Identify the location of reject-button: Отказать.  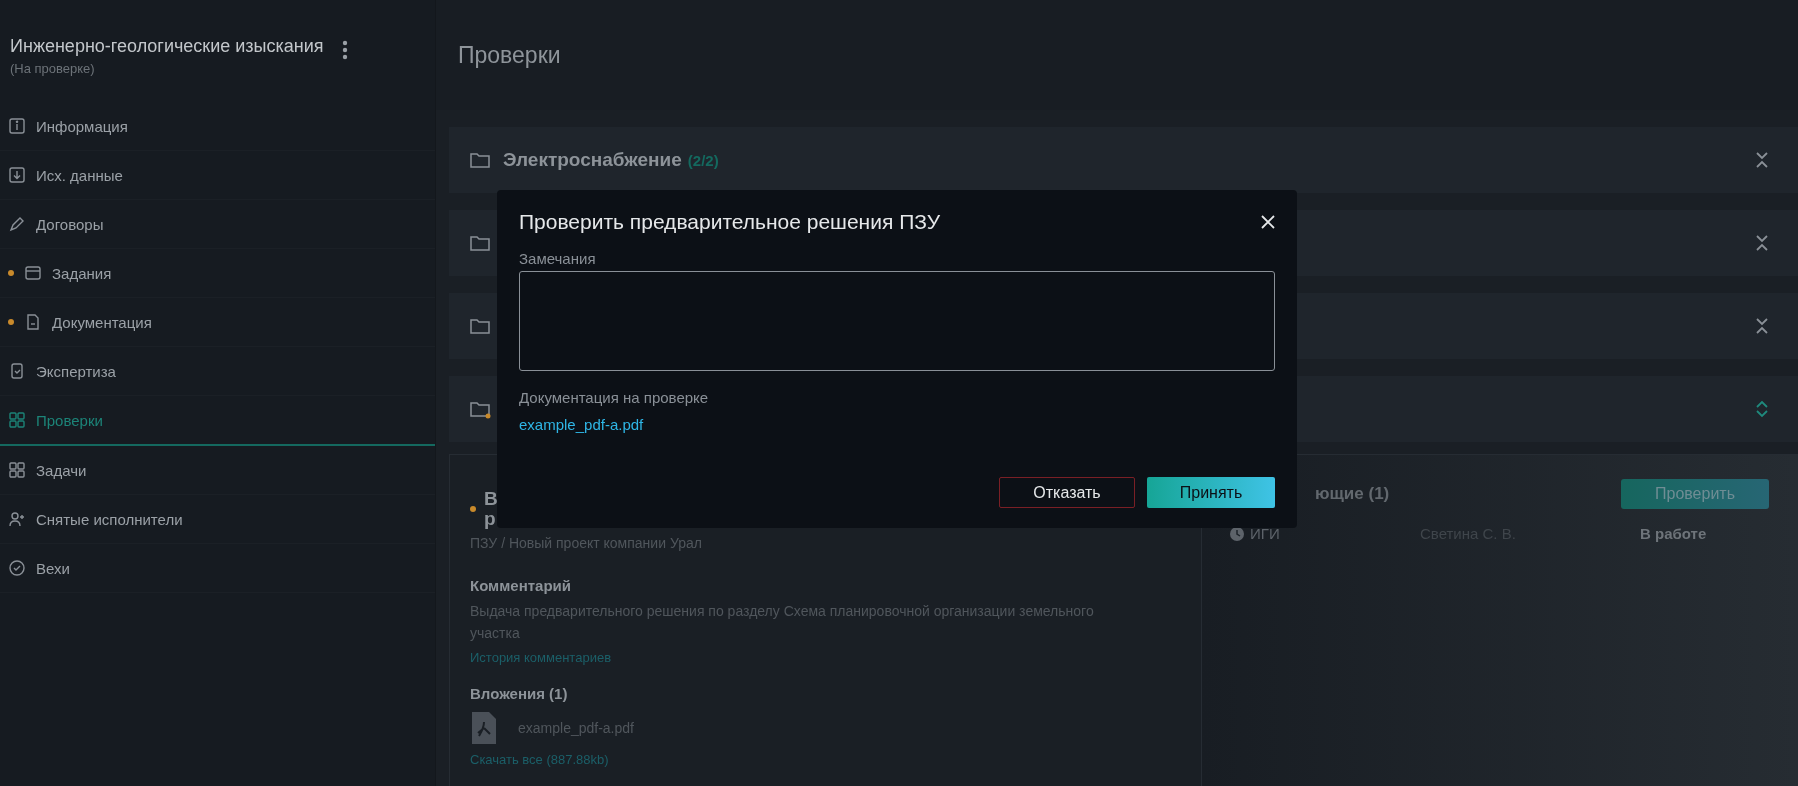
(1067, 492).